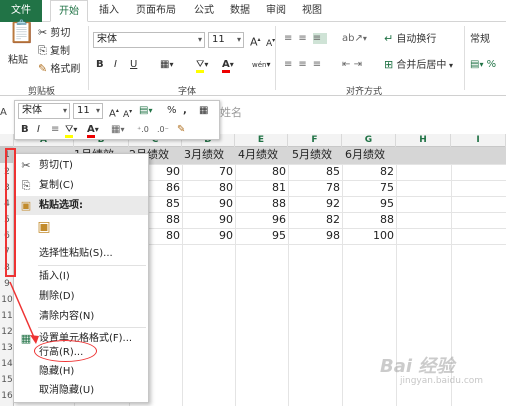 This screenshot has width=506, height=406. I want to click on annotation-circle, so click(65, 351).